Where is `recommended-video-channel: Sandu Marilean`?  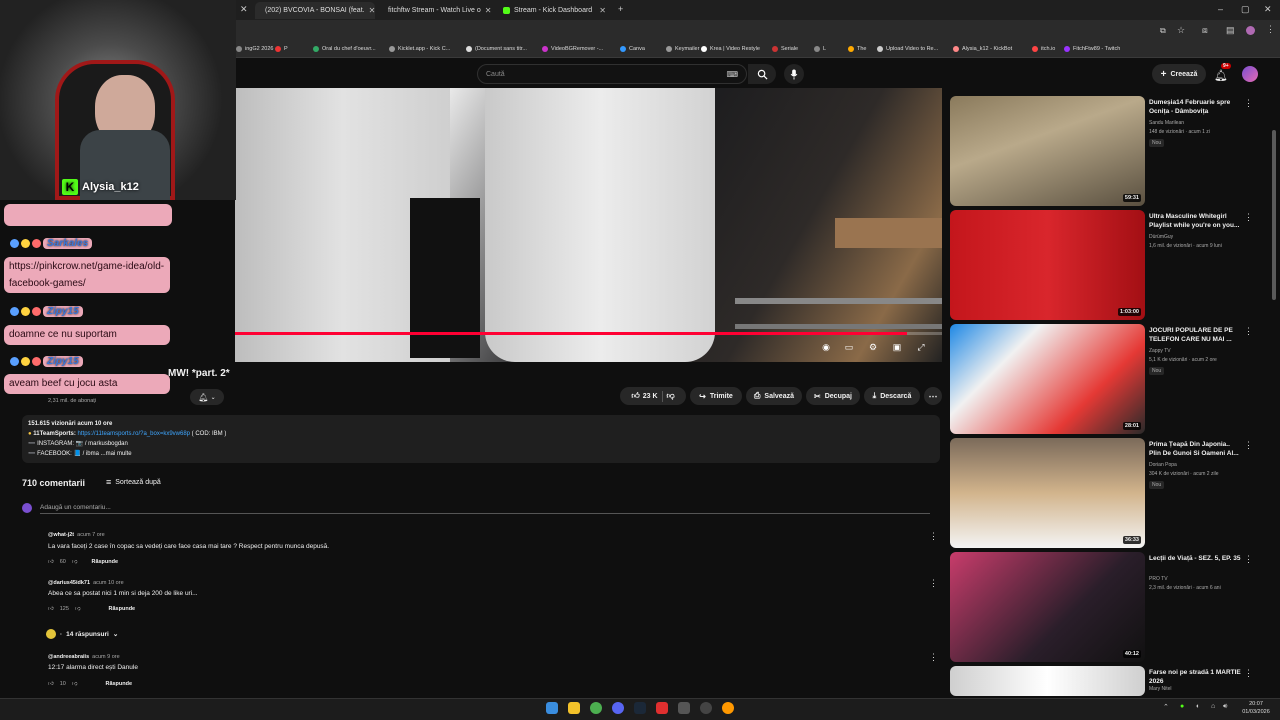 recommended-video-channel: Sandu Marilean is located at coordinates (1204, 123).